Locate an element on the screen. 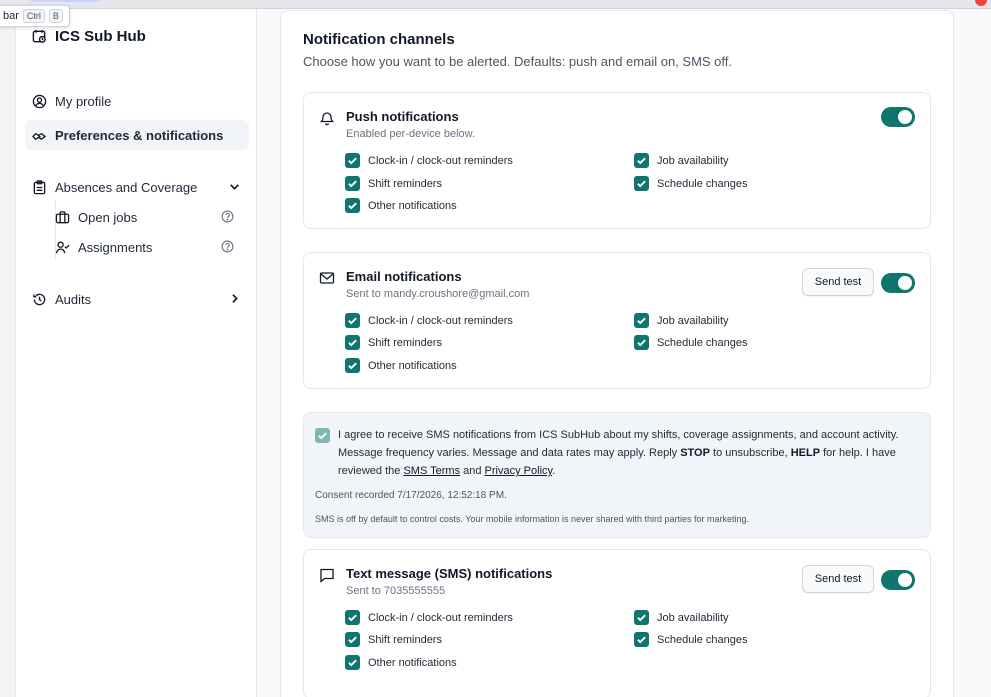 This screenshot has width=991, height=697. push-opt-jobs: Job availability is located at coordinates (681, 160).